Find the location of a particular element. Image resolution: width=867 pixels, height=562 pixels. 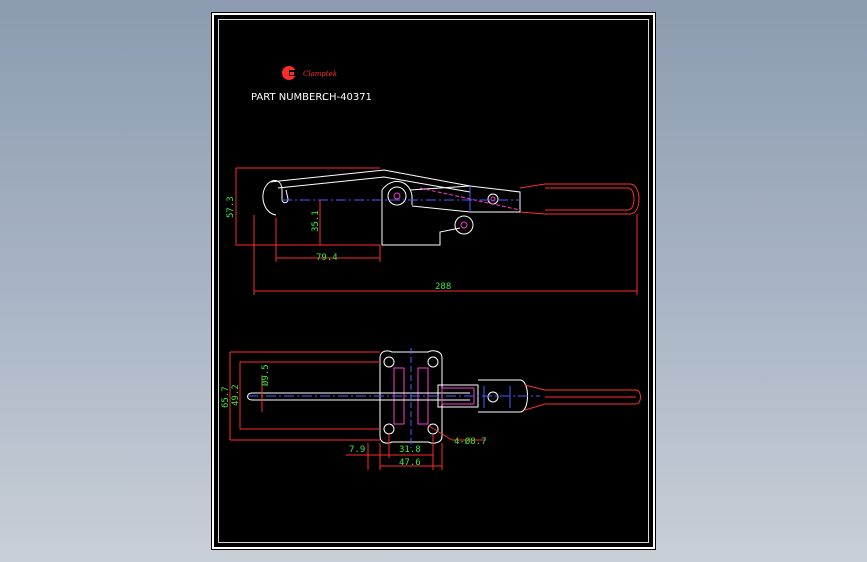

base-bracket is located at coordinates (421, 218).